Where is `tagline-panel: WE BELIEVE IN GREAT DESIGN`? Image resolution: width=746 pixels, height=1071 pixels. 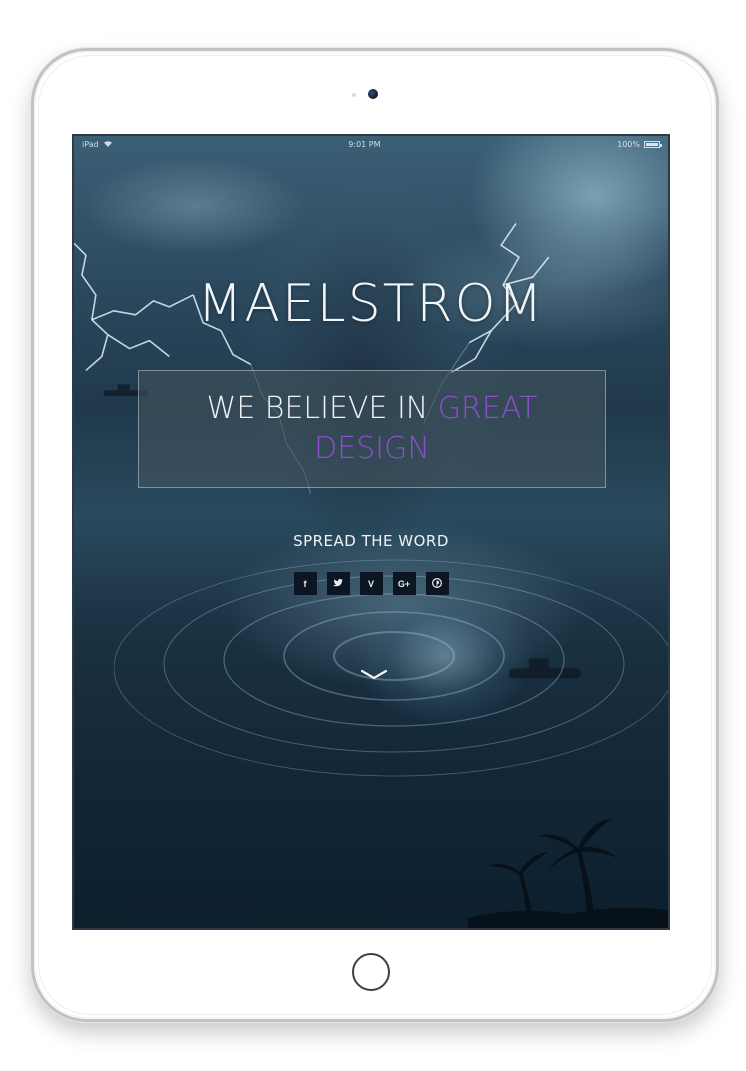
tagline-panel: WE BELIEVE IN GREAT DESIGN is located at coordinates (372, 429).